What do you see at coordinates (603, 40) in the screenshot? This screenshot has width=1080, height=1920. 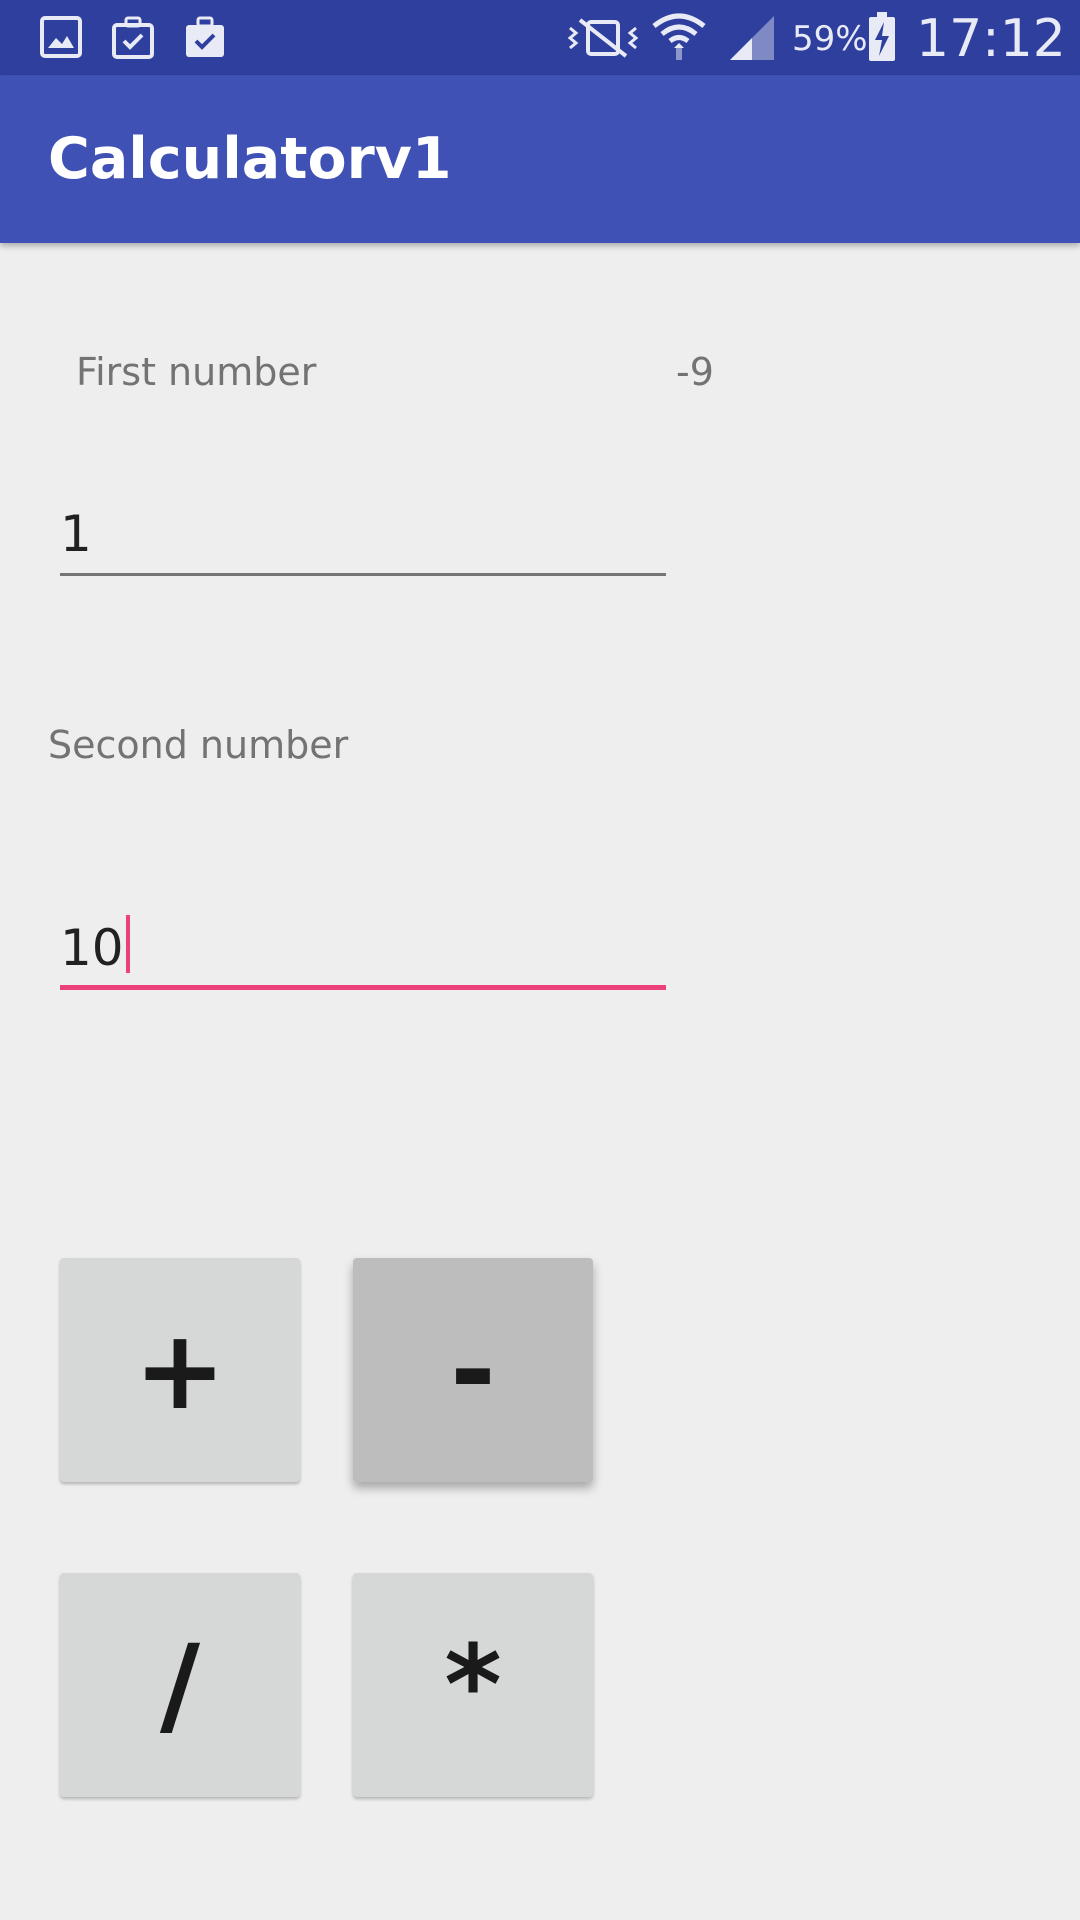 I see `vibrate-mute-icon` at bounding box center [603, 40].